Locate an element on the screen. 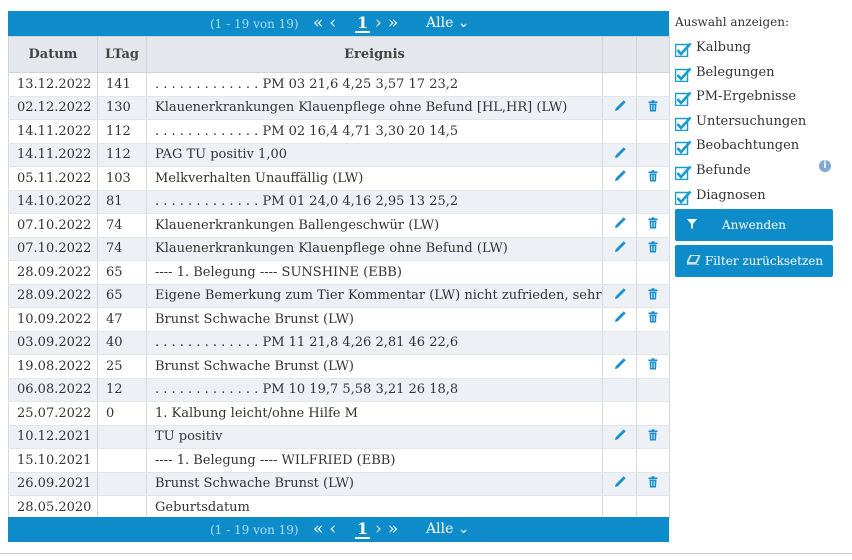 The width and height of the screenshot is (852, 560). cell-datum: 14.10.2022 is located at coordinates (53, 202).